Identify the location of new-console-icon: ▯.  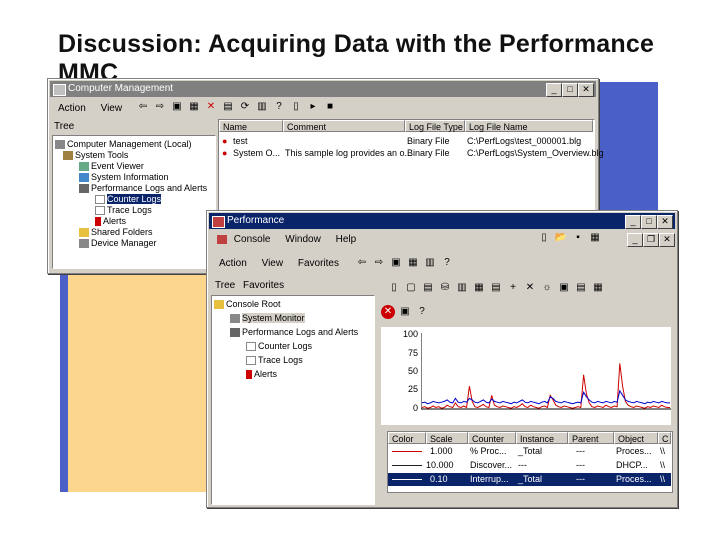
(544, 238).